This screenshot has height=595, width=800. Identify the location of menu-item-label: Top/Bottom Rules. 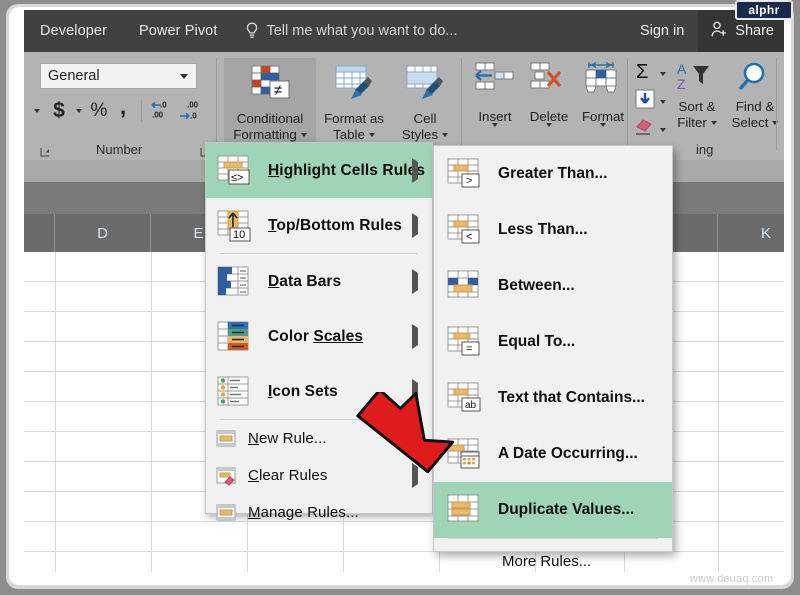
(335, 225).